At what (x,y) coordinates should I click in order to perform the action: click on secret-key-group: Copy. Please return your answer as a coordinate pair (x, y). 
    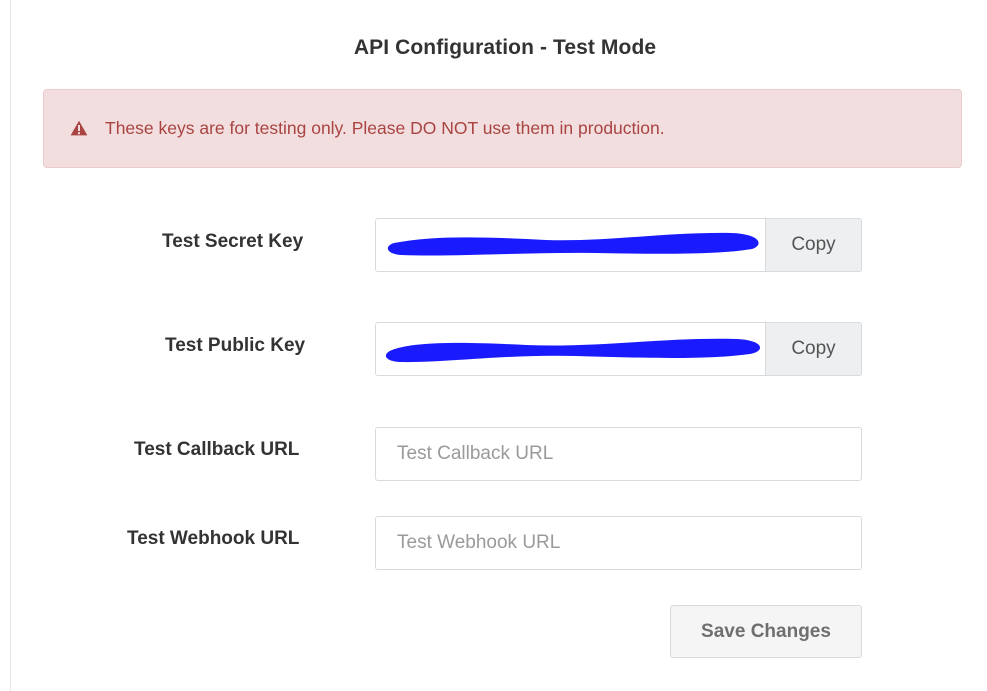
    Looking at the image, I should click on (618, 245).